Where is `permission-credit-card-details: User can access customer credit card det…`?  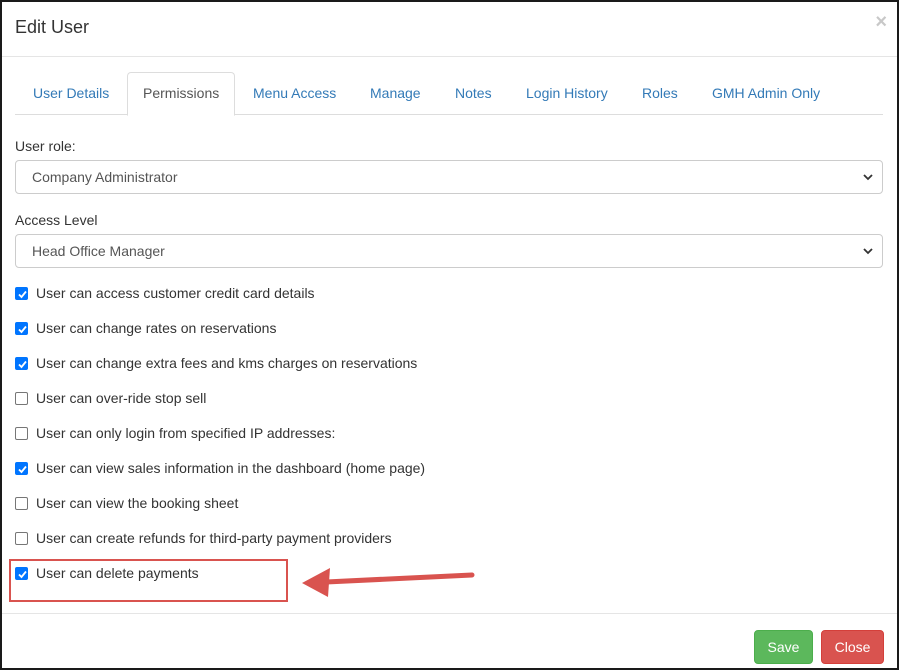
permission-credit-card-details: User can access customer credit card det… is located at coordinates (165, 293).